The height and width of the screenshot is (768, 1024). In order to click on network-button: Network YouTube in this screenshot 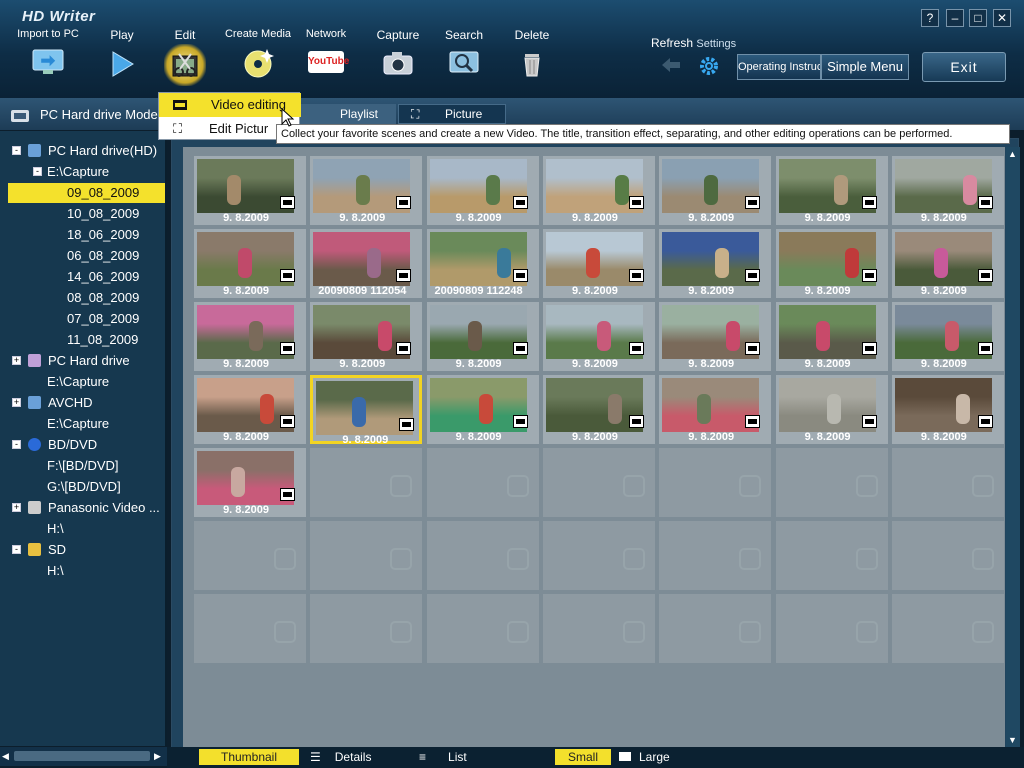, I will do `click(326, 50)`.